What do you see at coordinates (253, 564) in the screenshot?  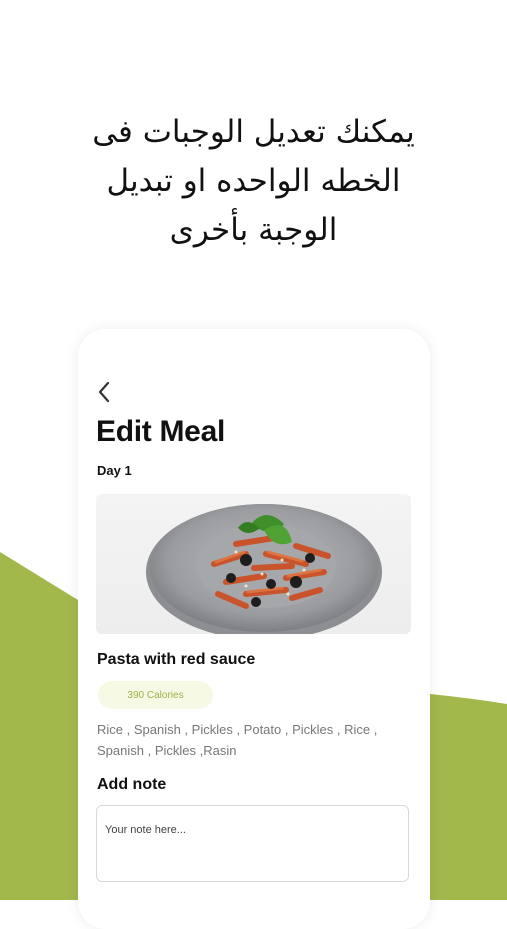 I see `meal-image` at bounding box center [253, 564].